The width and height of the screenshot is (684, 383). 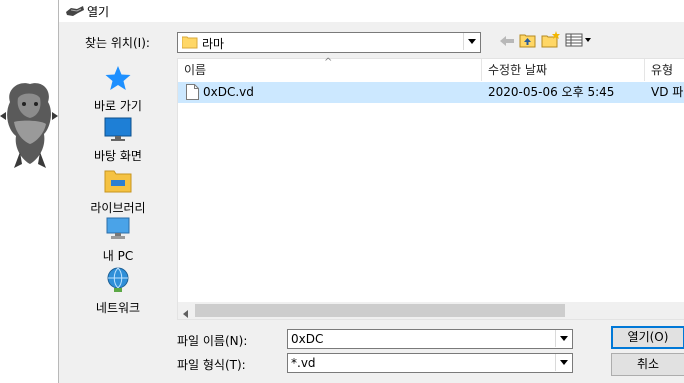 What do you see at coordinates (75, 11) in the screenshot?
I see `app-icon` at bounding box center [75, 11].